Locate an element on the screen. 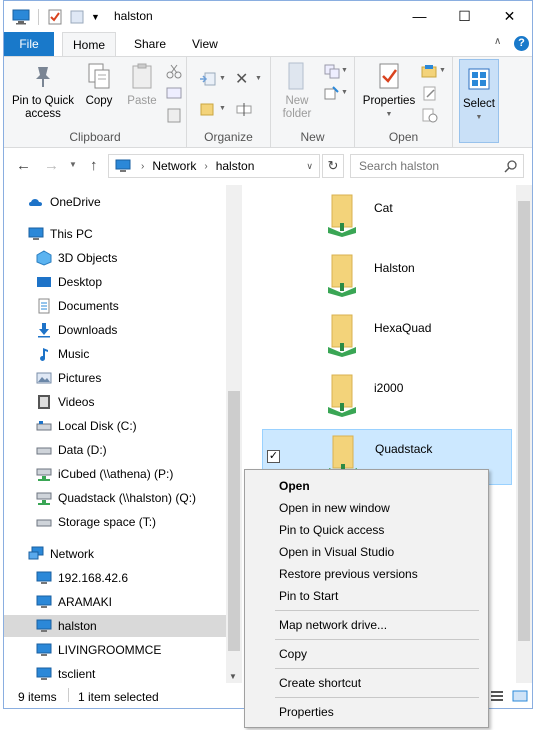  qat-divider is located at coordinates (38, 17).